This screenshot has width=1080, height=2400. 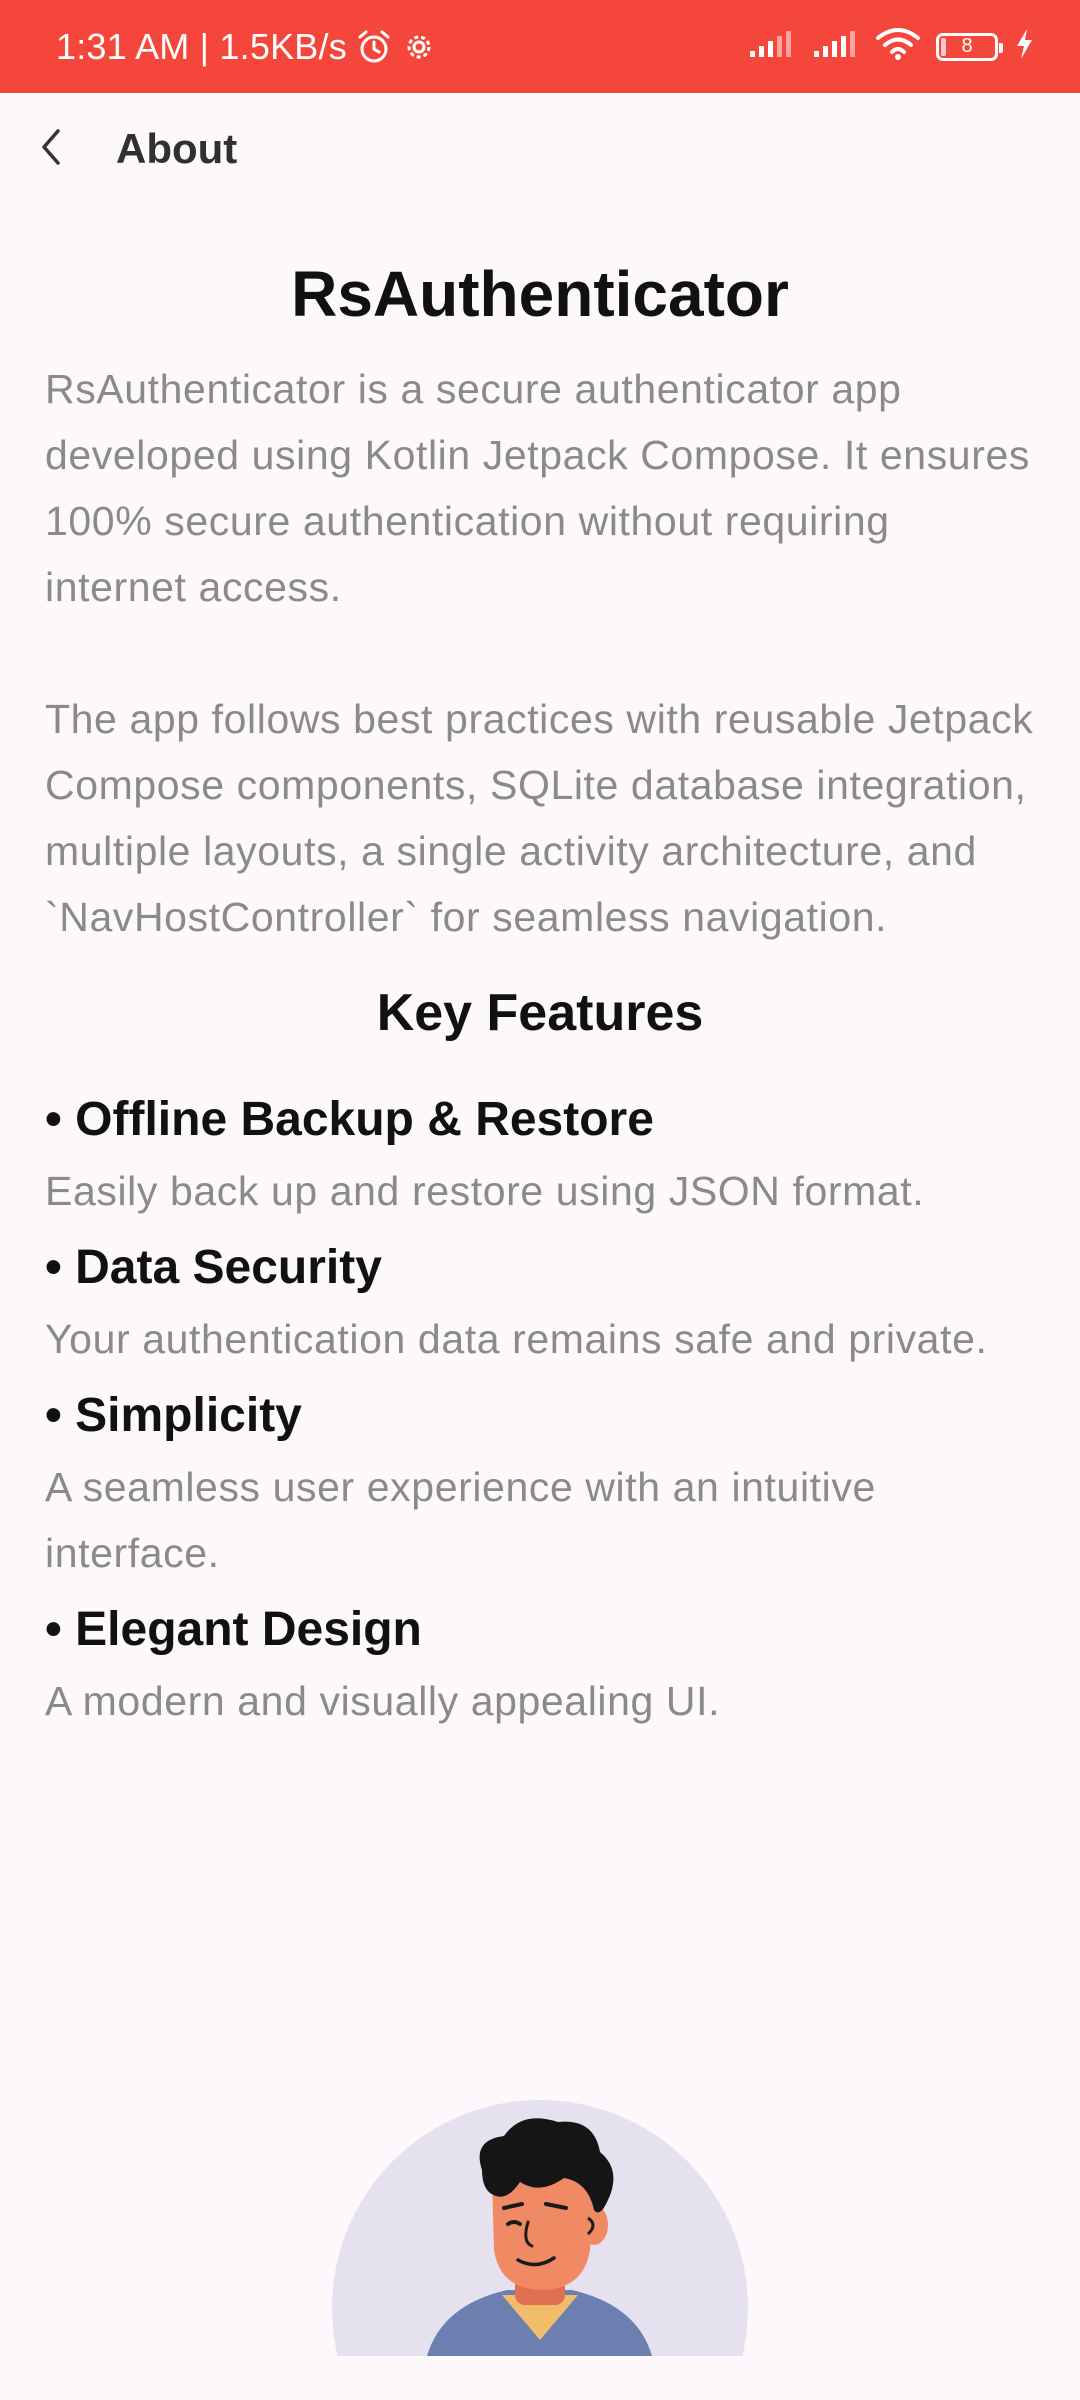 What do you see at coordinates (349, 1119) in the screenshot?
I see `feature-title: • Offline Backup & Restore` at bounding box center [349, 1119].